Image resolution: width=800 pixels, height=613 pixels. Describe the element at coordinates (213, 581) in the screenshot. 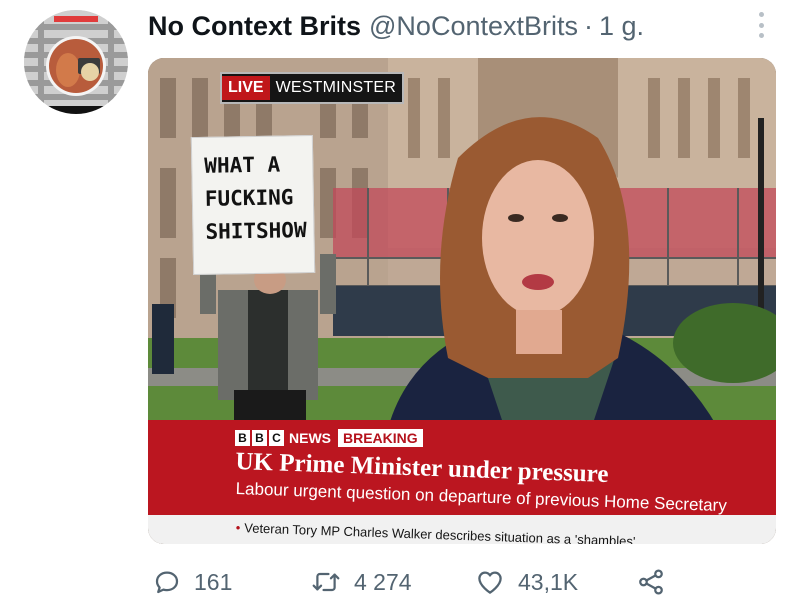

I see `reply-count: 161` at that location.